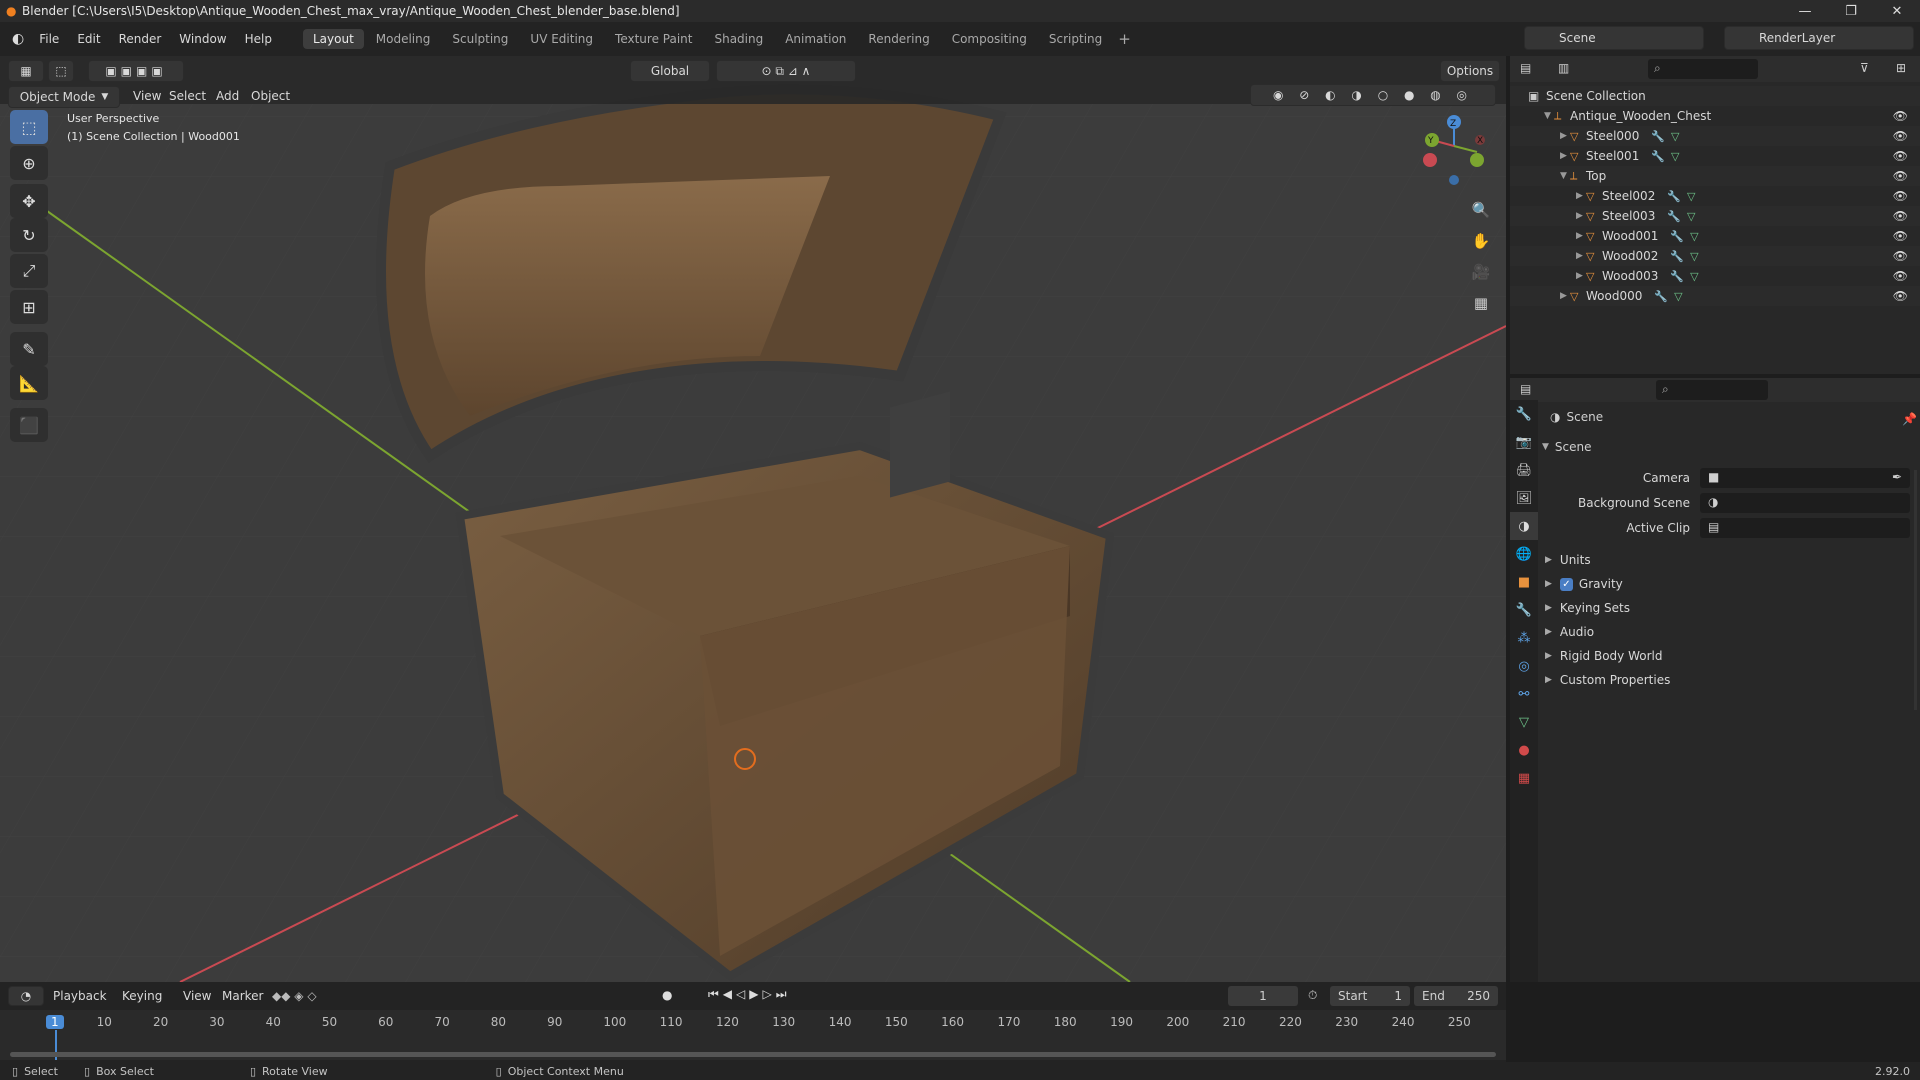 This screenshot has height=1080, width=1920. Describe the element at coordinates (61, 71) in the screenshot. I see `select-tool-button: ⬚` at that location.